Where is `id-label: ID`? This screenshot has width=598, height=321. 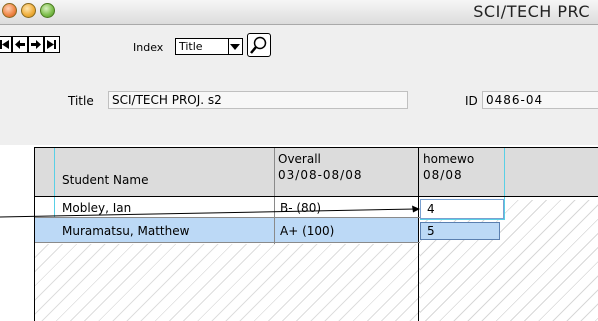 id-label: ID is located at coordinates (471, 101).